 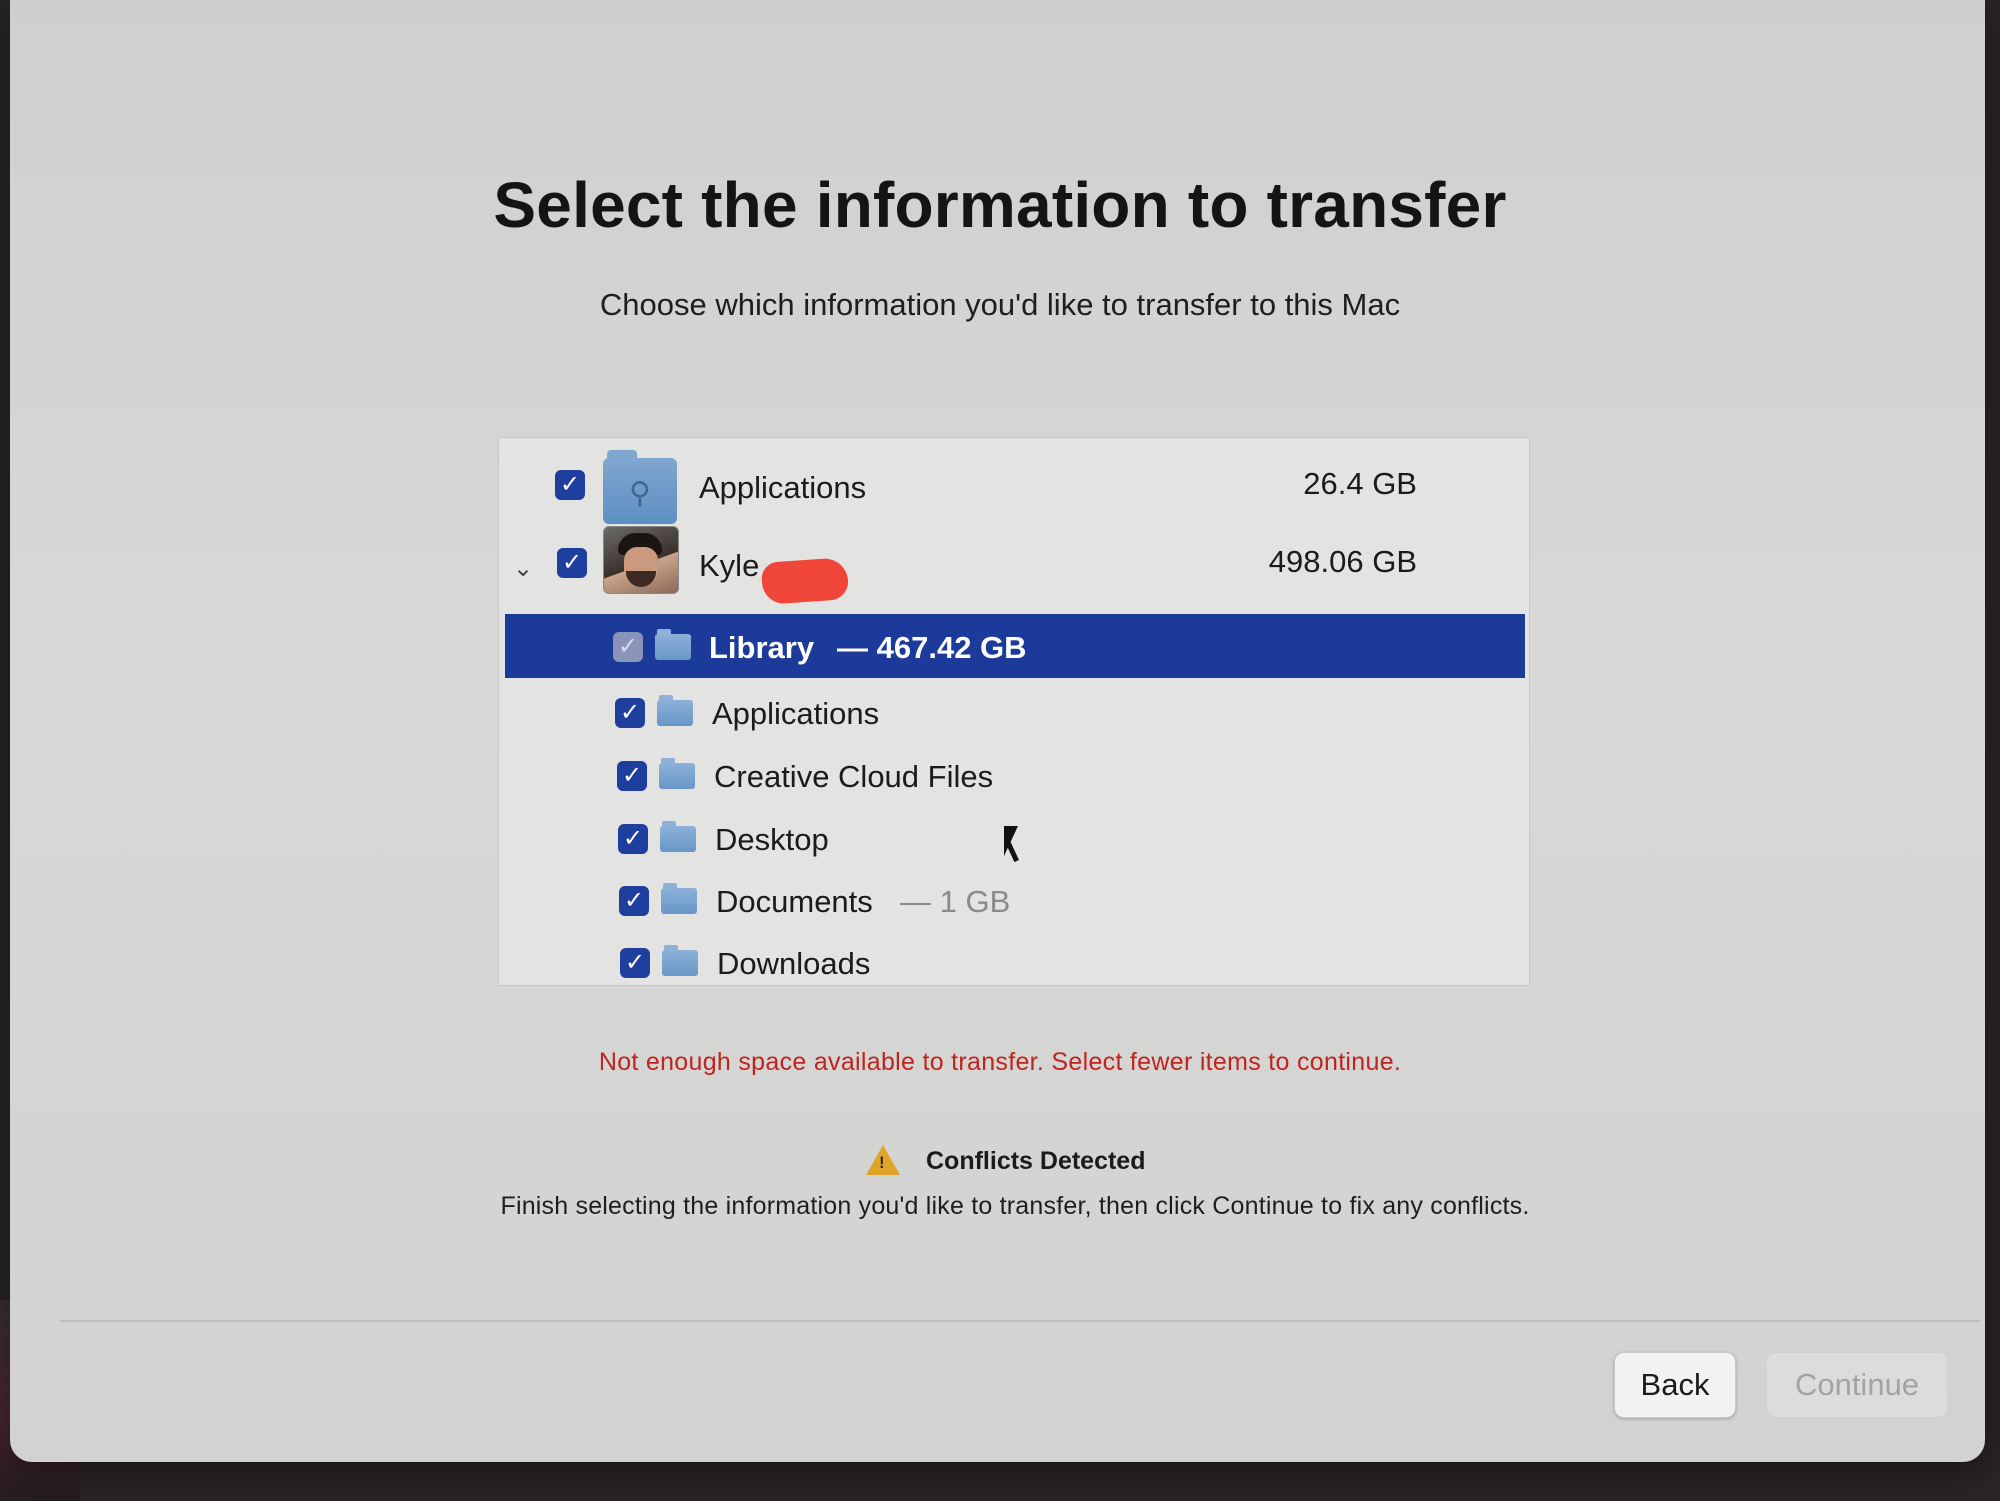 What do you see at coordinates (796, 713) in the screenshot?
I see `user-applications-label: Applications` at bounding box center [796, 713].